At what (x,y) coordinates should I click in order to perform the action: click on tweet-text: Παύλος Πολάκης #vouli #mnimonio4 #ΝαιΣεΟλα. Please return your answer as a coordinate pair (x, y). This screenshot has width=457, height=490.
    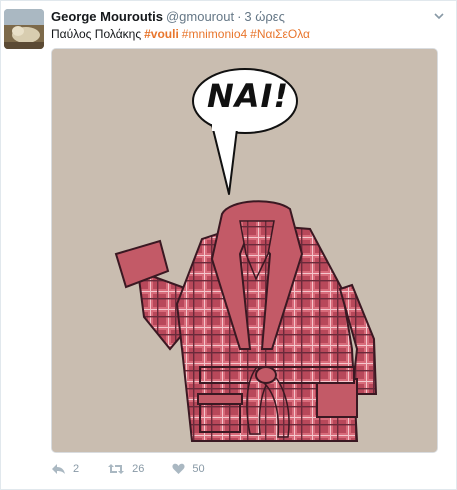
    Looking at the image, I should click on (180, 34).